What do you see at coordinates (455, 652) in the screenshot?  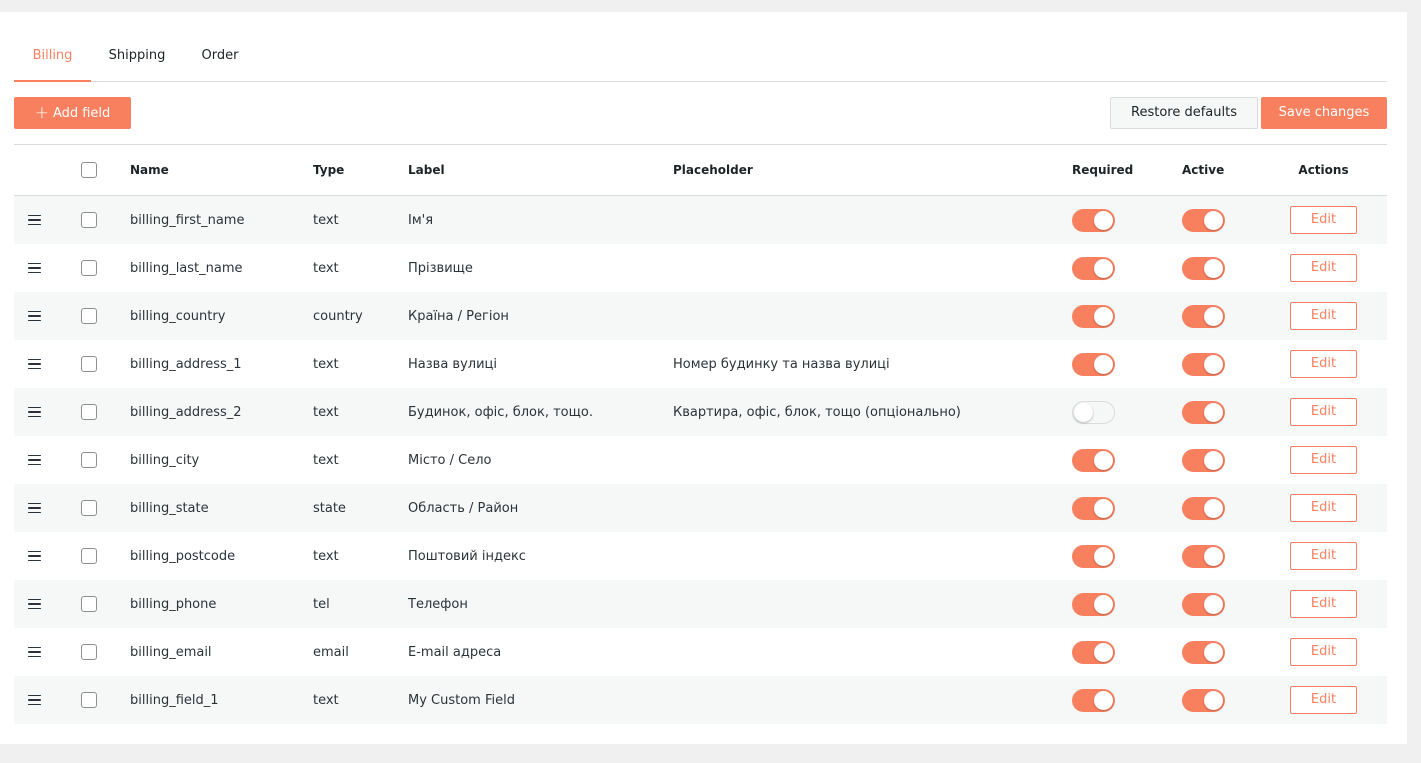 I see `field-label: E-mail адреса` at bounding box center [455, 652].